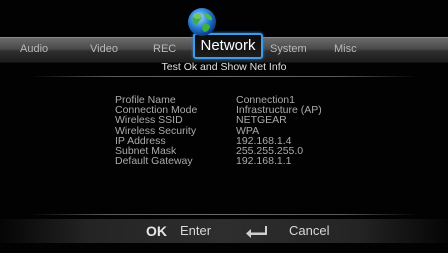 Image resolution: width=448 pixels, height=253 pixels. Describe the element at coordinates (156, 231) in the screenshot. I see `ok-key-label: OK` at that location.